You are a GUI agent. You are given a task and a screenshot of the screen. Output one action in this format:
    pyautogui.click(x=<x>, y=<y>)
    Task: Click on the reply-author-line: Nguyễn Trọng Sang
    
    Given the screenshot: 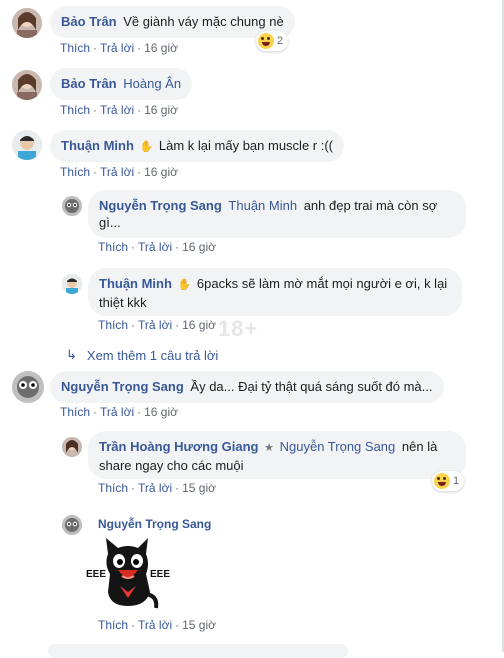 What is the action you would take?
    pyautogui.click(x=154, y=524)
    